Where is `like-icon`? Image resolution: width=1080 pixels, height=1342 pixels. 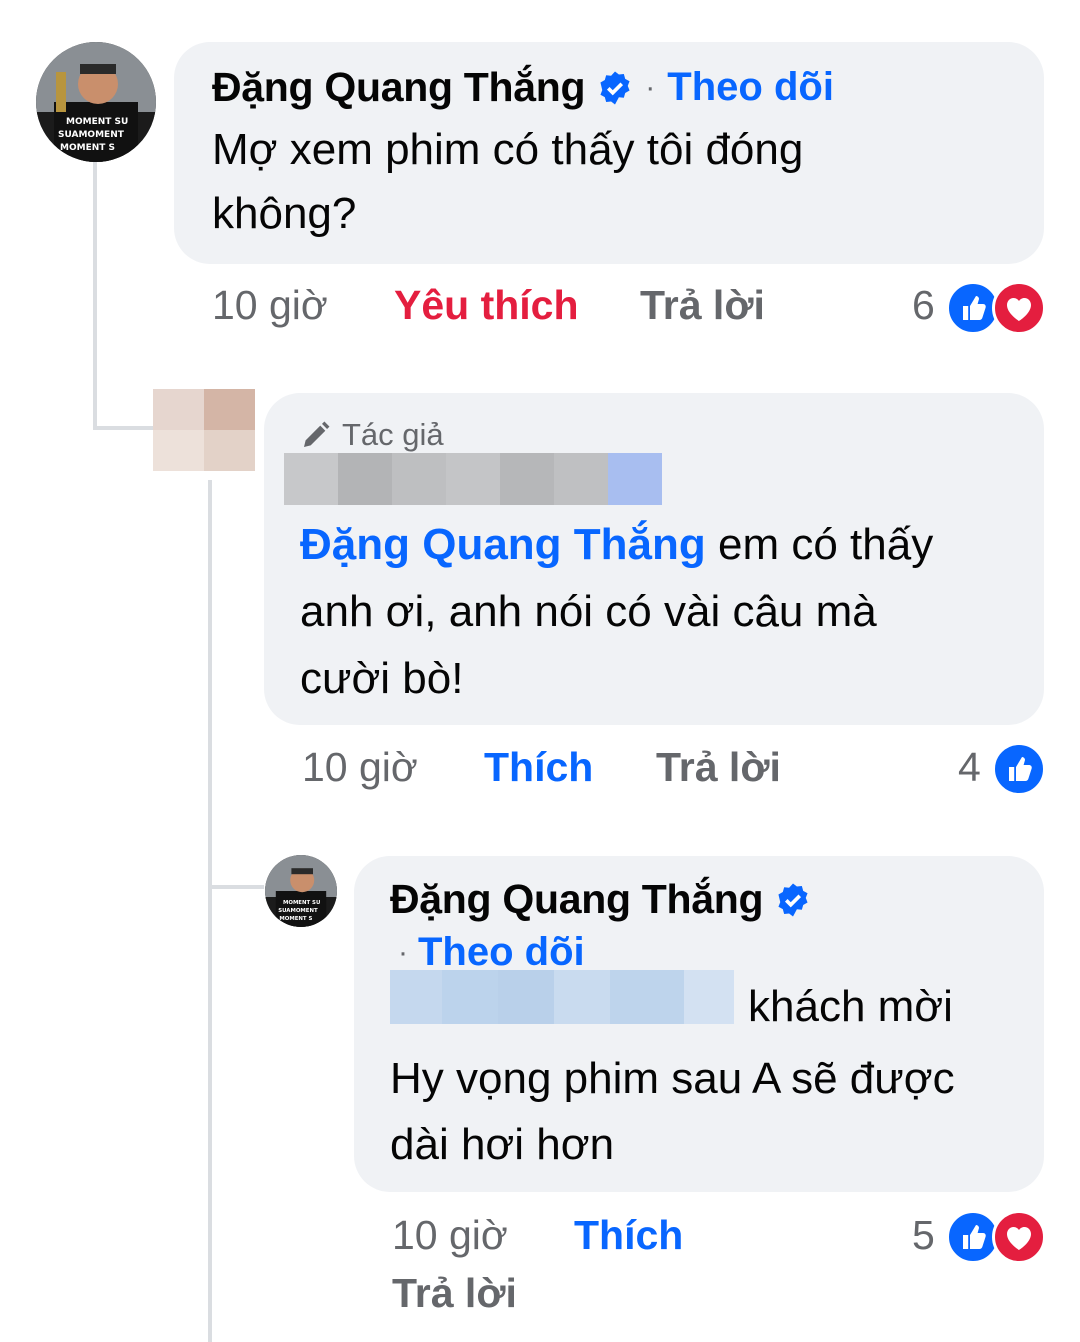
like-icon is located at coordinates (1019, 769).